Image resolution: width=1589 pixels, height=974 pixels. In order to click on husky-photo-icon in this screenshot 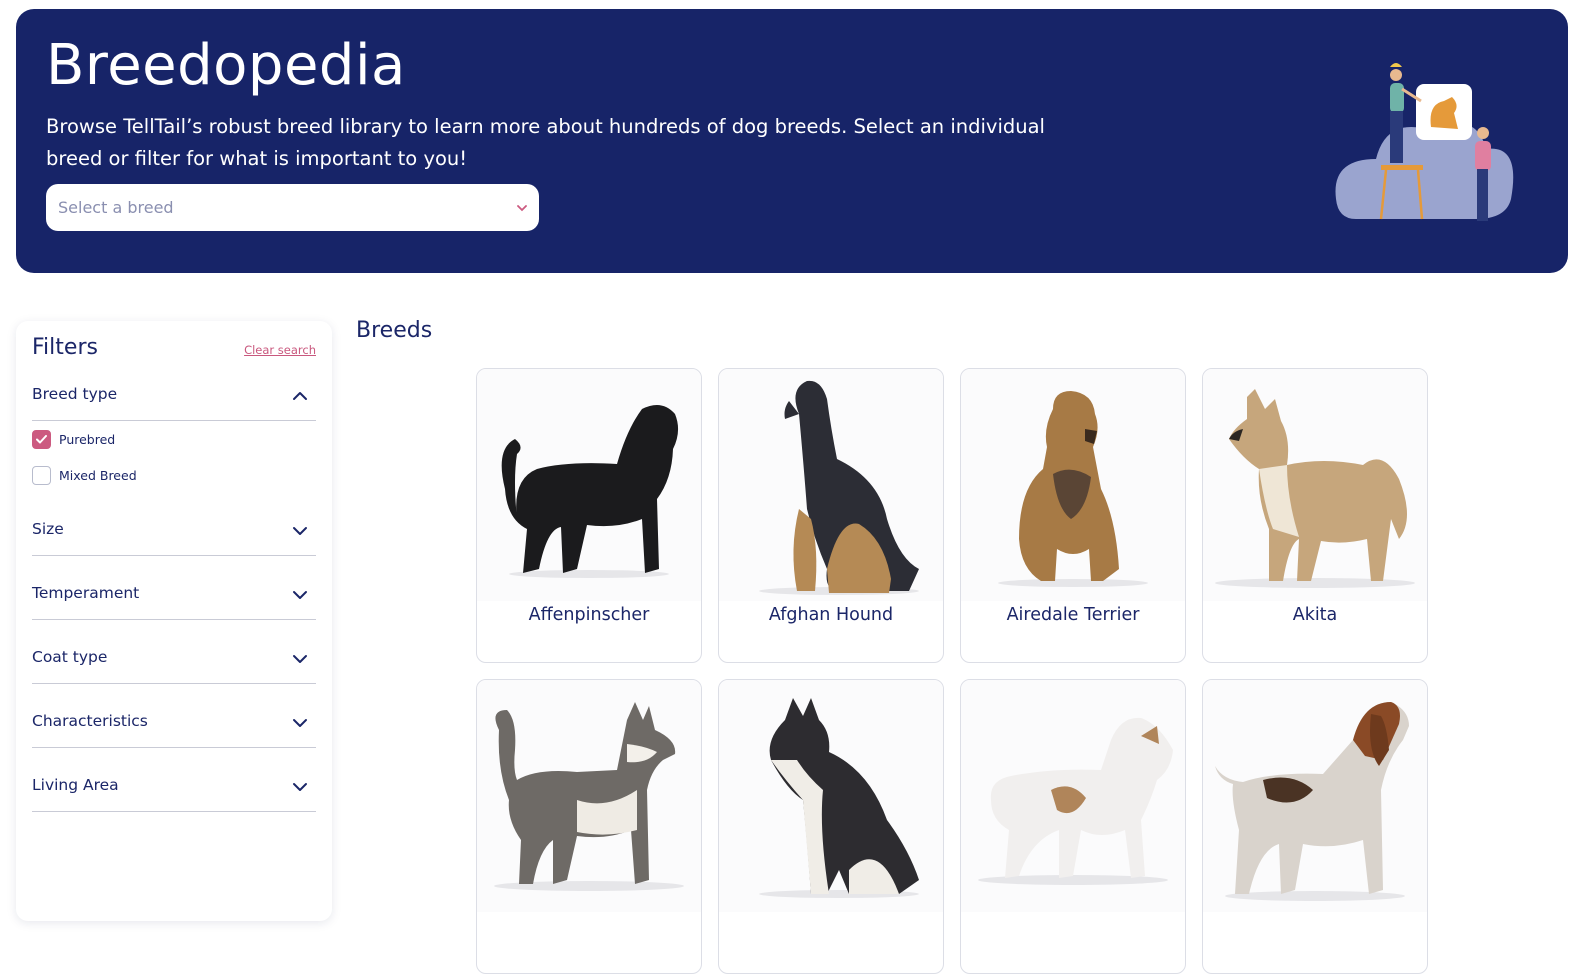, I will do `click(589, 796)`.